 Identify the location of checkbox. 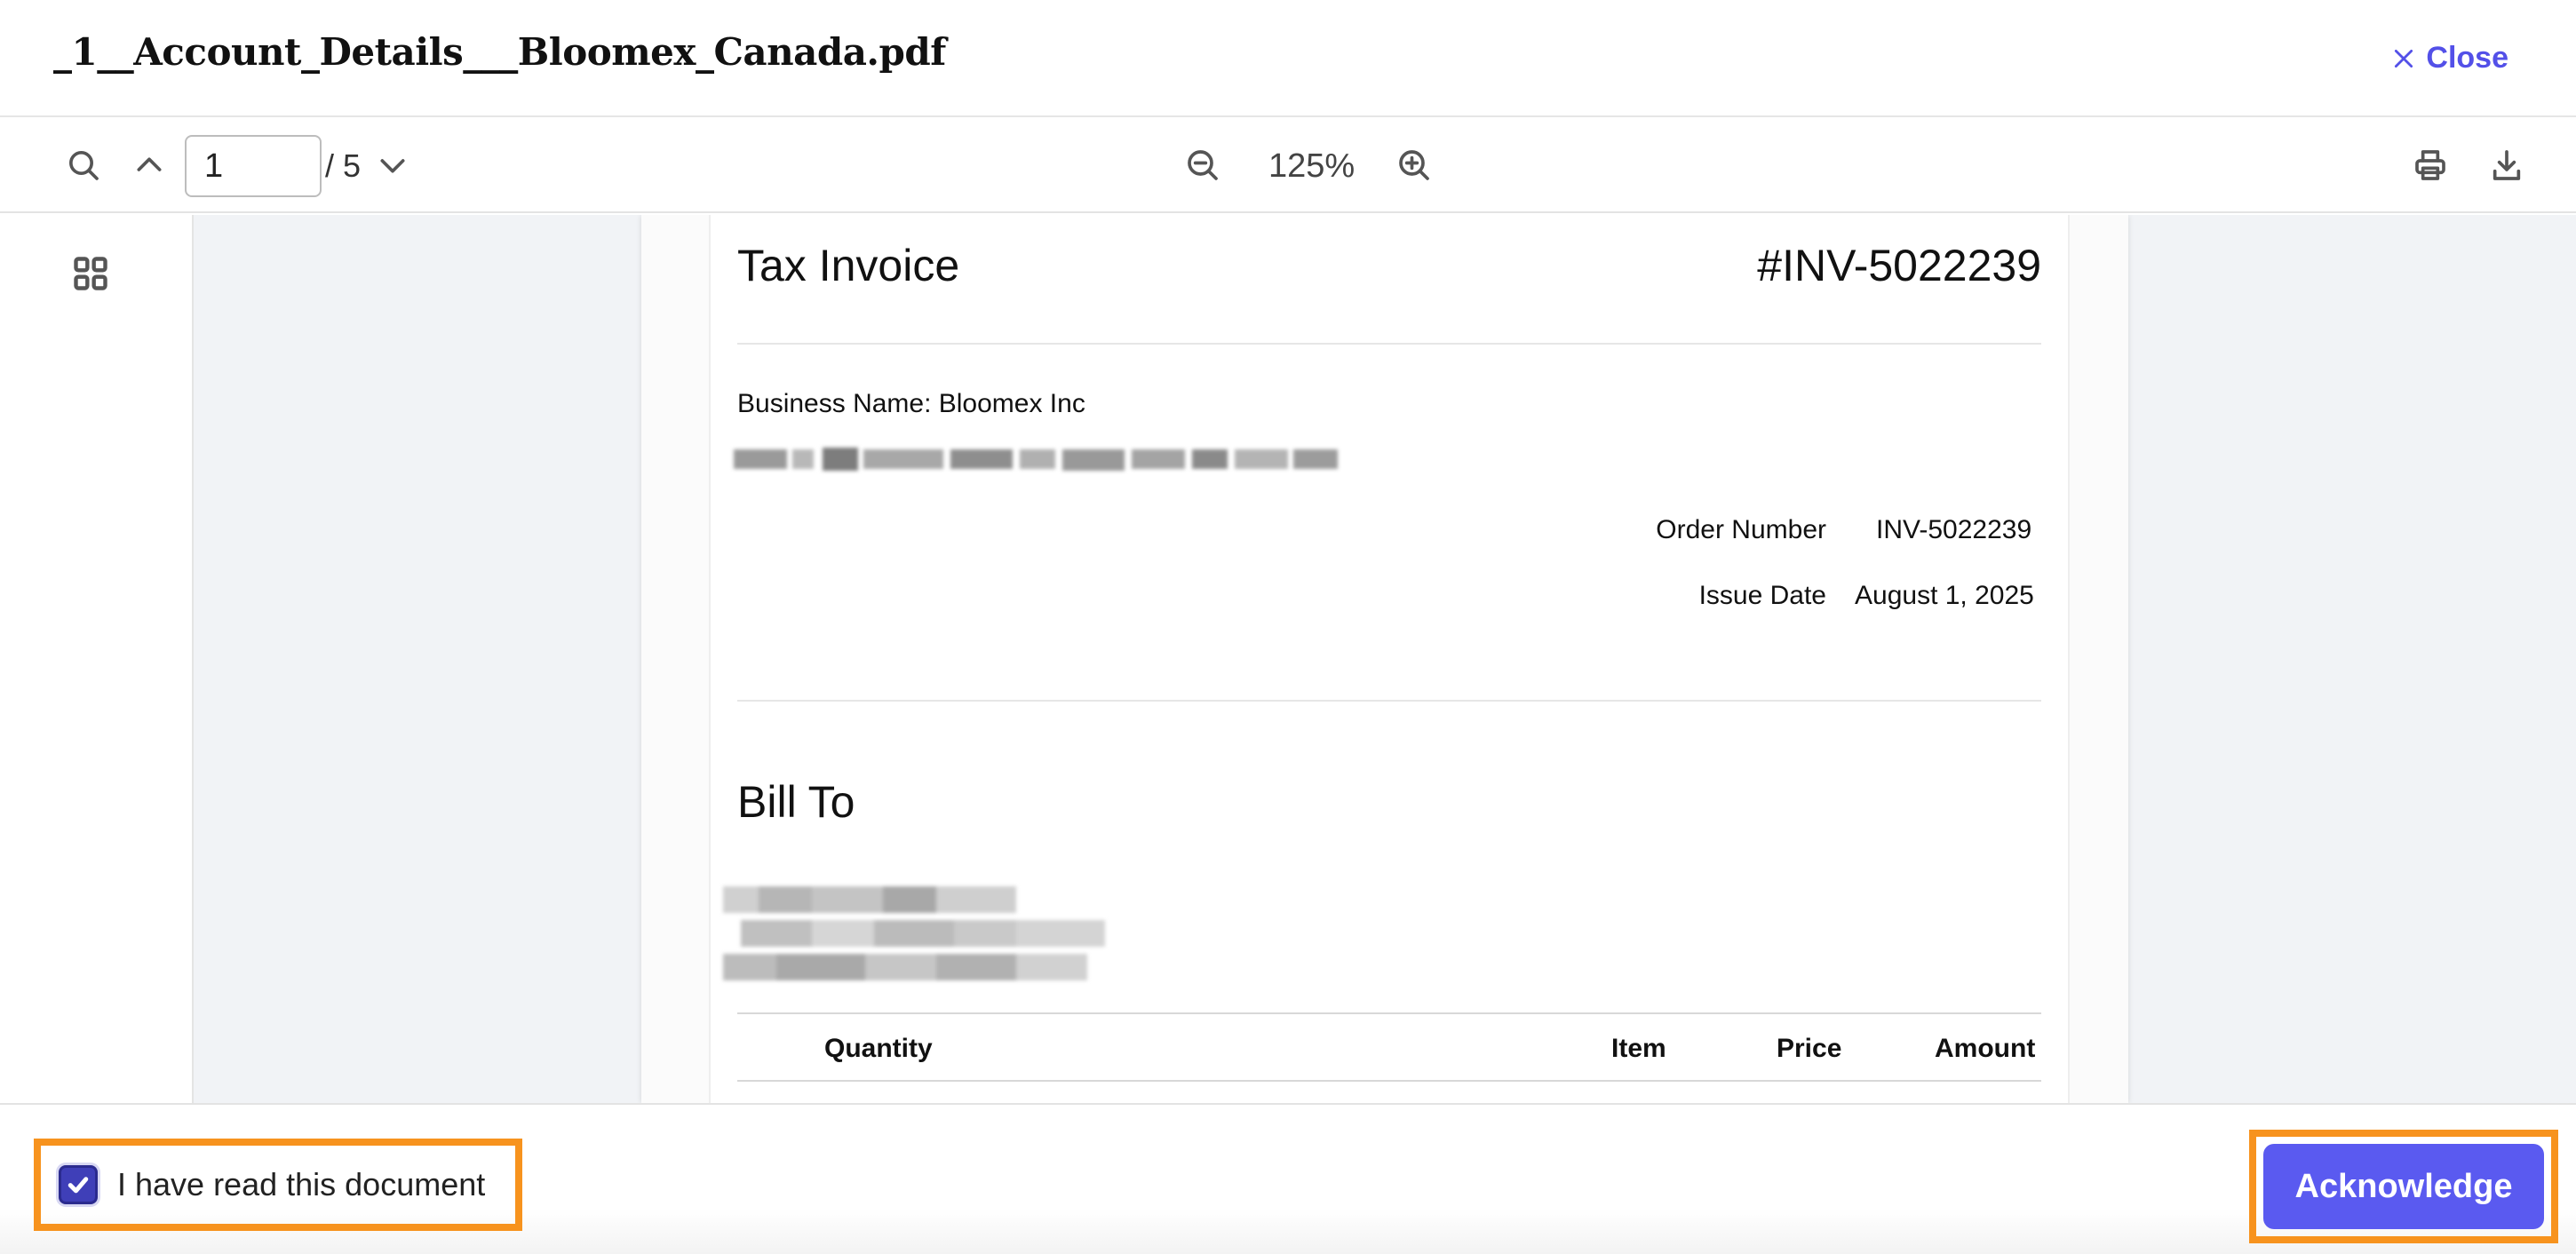
(78, 1184).